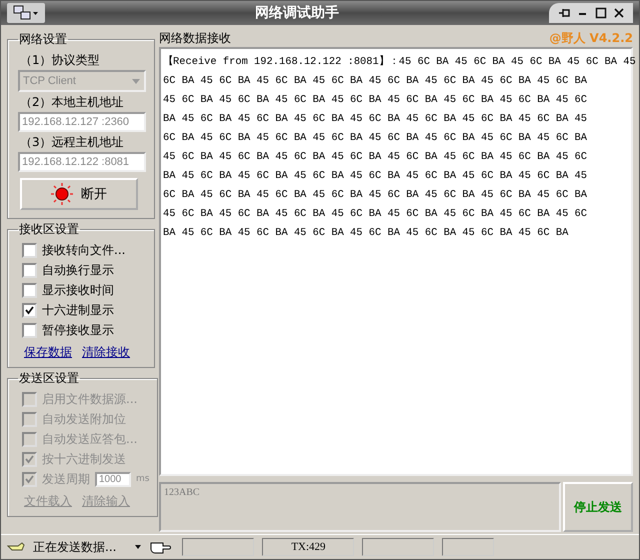 The image size is (640, 560). What do you see at coordinates (619, 13) in the screenshot?
I see `close-icon` at bounding box center [619, 13].